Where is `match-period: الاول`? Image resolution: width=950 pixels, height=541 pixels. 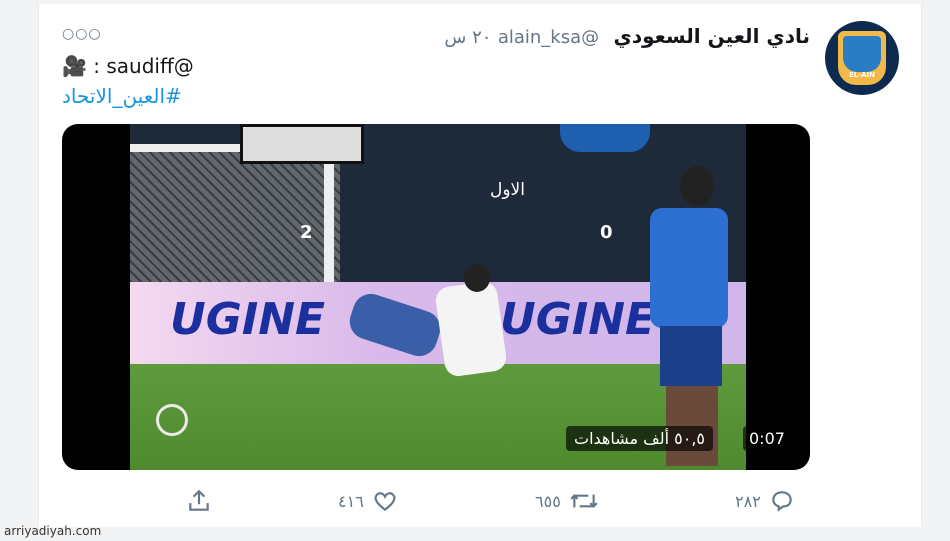 match-period: الاول is located at coordinates (507, 190).